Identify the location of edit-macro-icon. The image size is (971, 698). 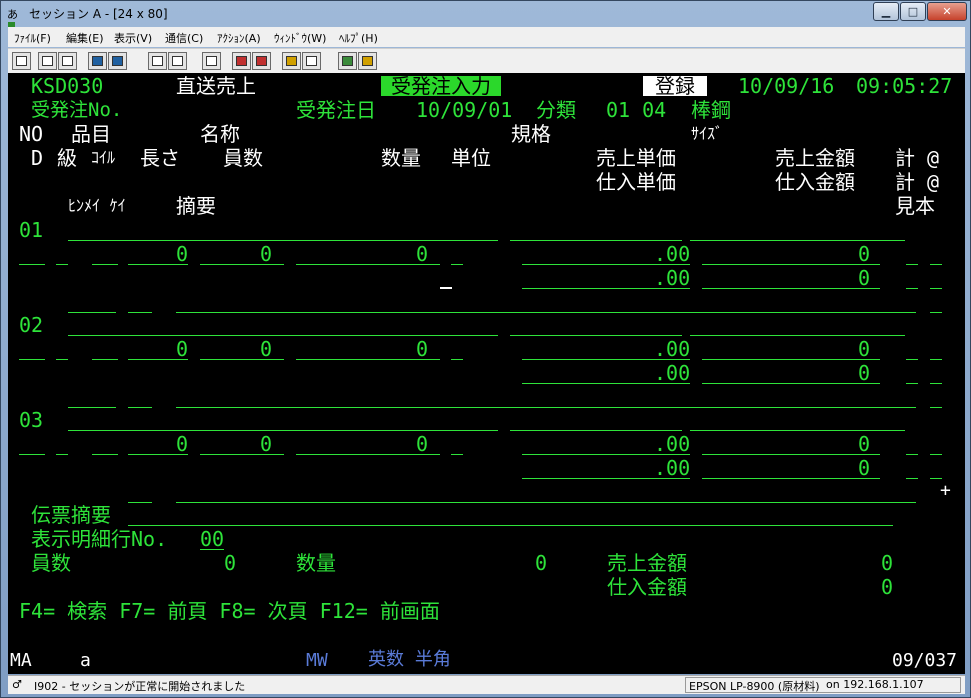
(311, 61).